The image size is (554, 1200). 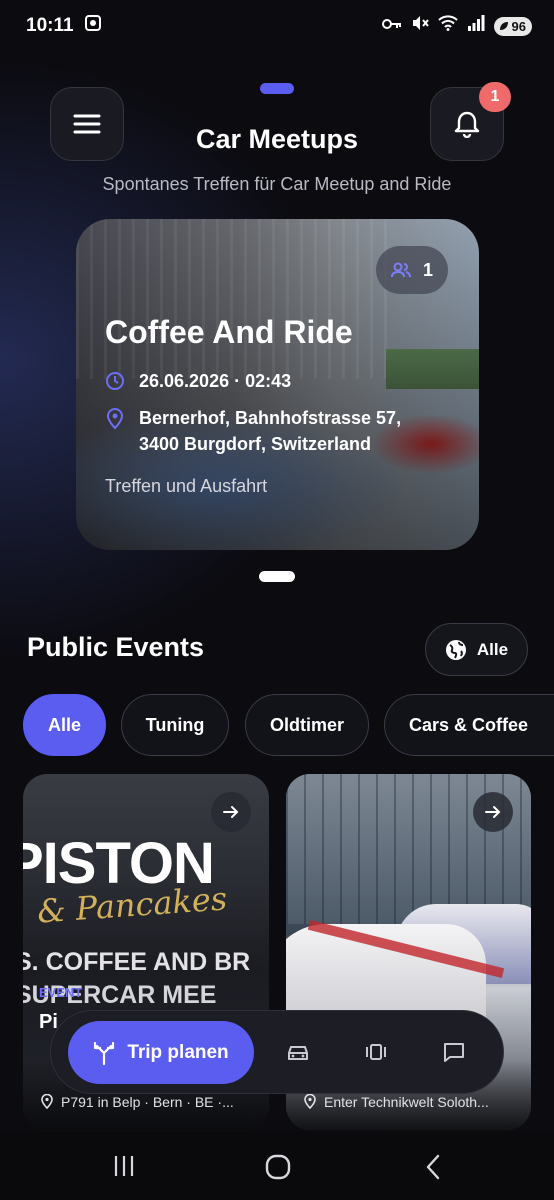 What do you see at coordinates (277, 1052) in the screenshot?
I see `bottom-nav: Trip planen` at bounding box center [277, 1052].